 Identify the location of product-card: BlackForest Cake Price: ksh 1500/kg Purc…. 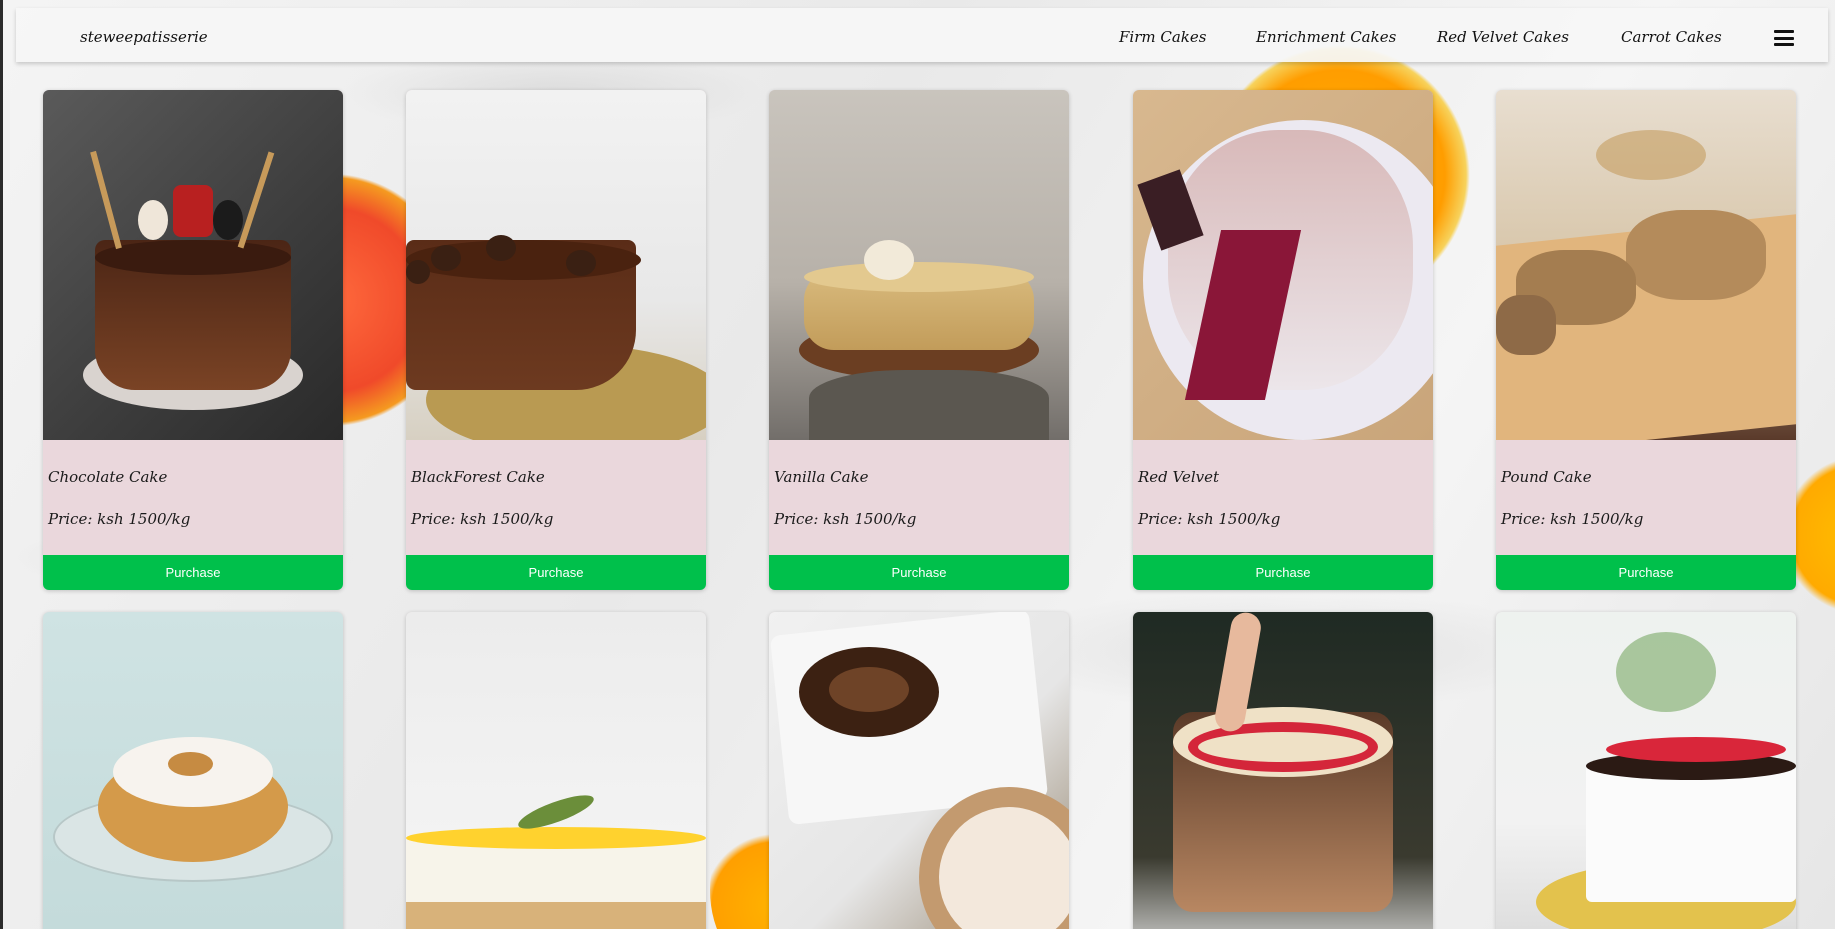
(556, 340).